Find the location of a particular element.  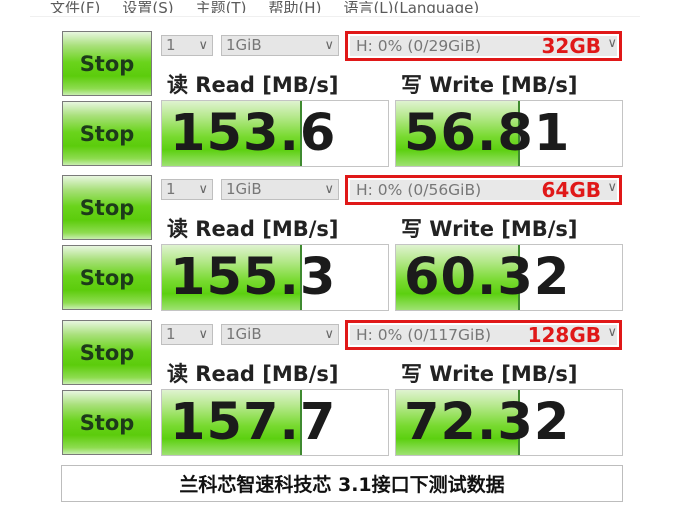

menu-language: 语言(L)(Language) is located at coordinates (411, 7).